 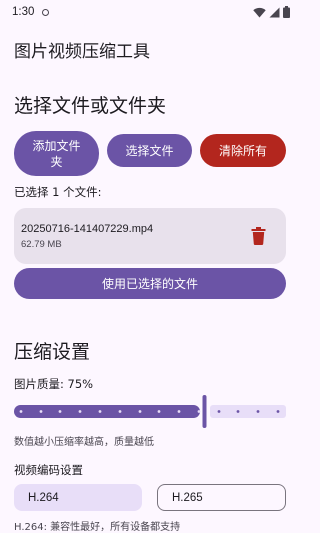 What do you see at coordinates (78, 497) in the screenshot?
I see `codec-option-h264: H.264` at bounding box center [78, 497].